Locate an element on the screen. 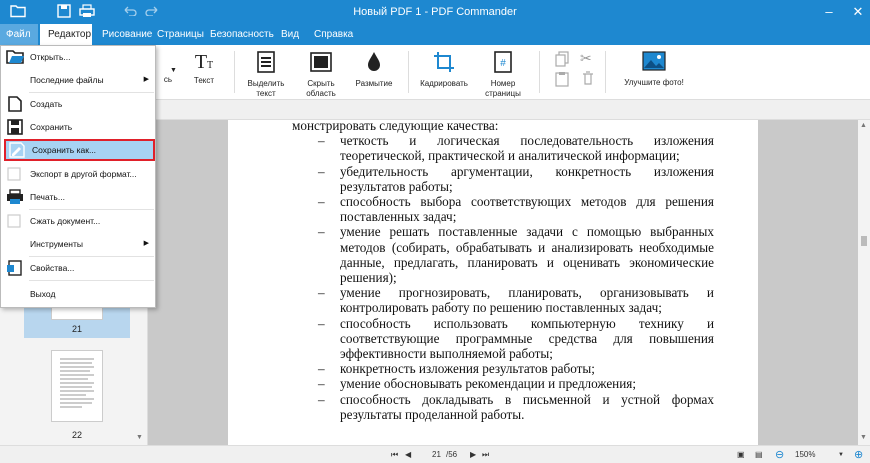 The image size is (870, 463). highlight-text-label: Выделить текст is located at coordinates (266, 88).